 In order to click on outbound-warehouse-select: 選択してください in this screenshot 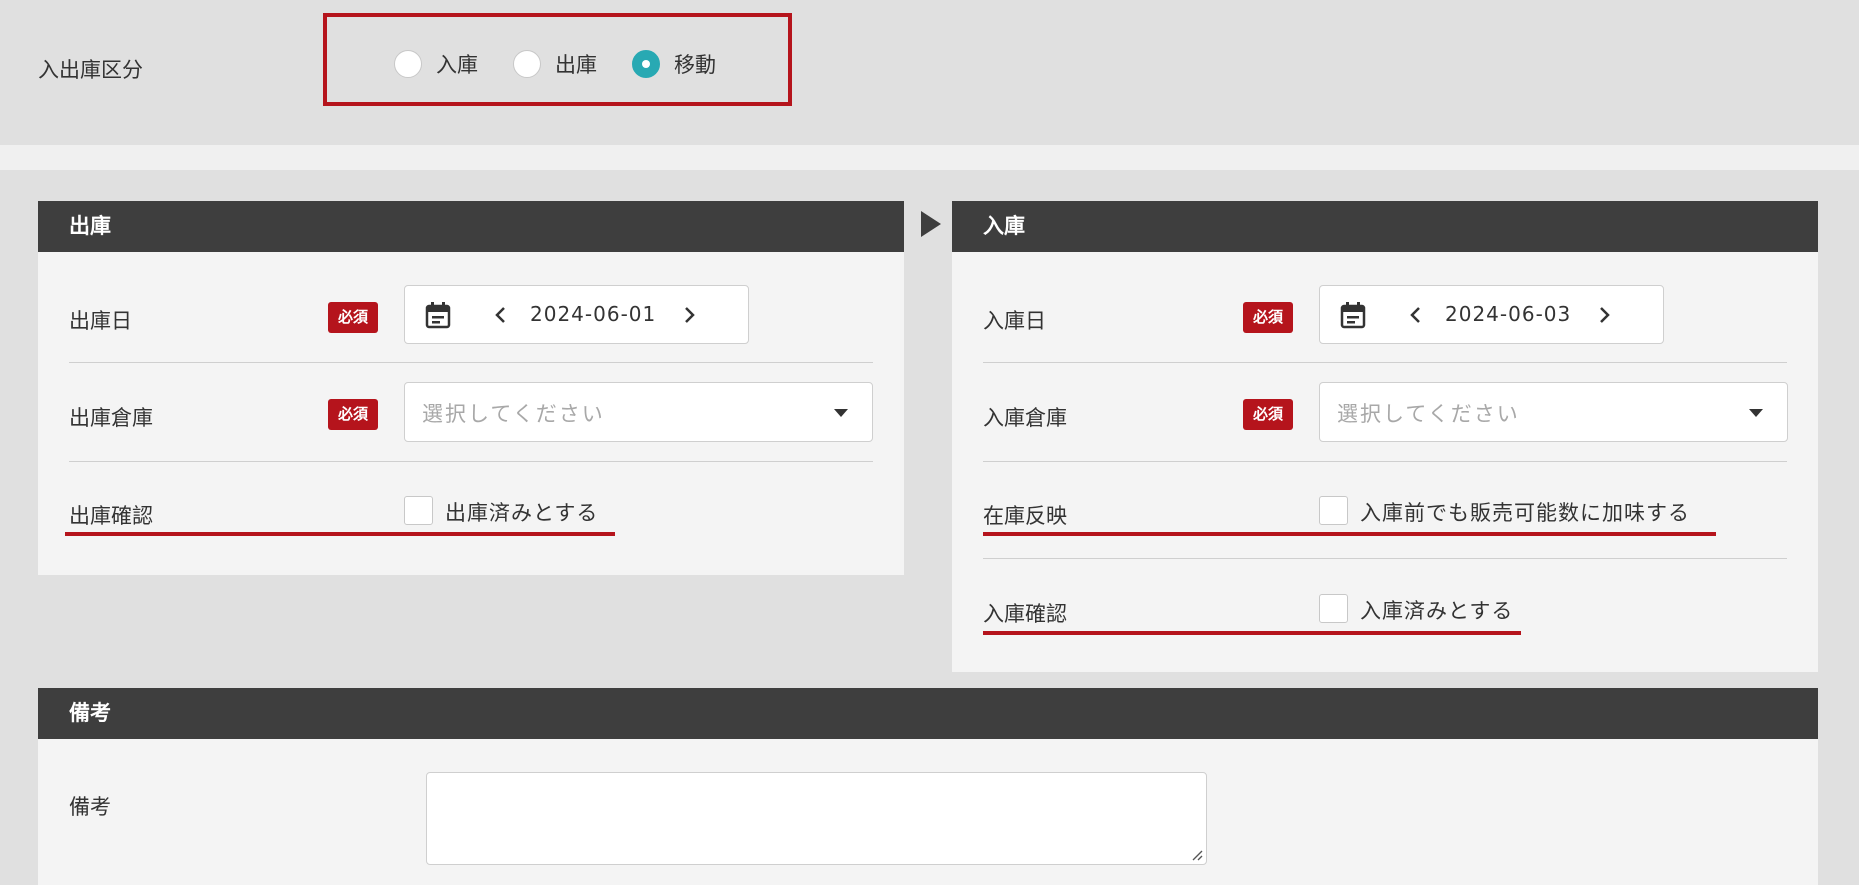, I will do `click(638, 412)`.